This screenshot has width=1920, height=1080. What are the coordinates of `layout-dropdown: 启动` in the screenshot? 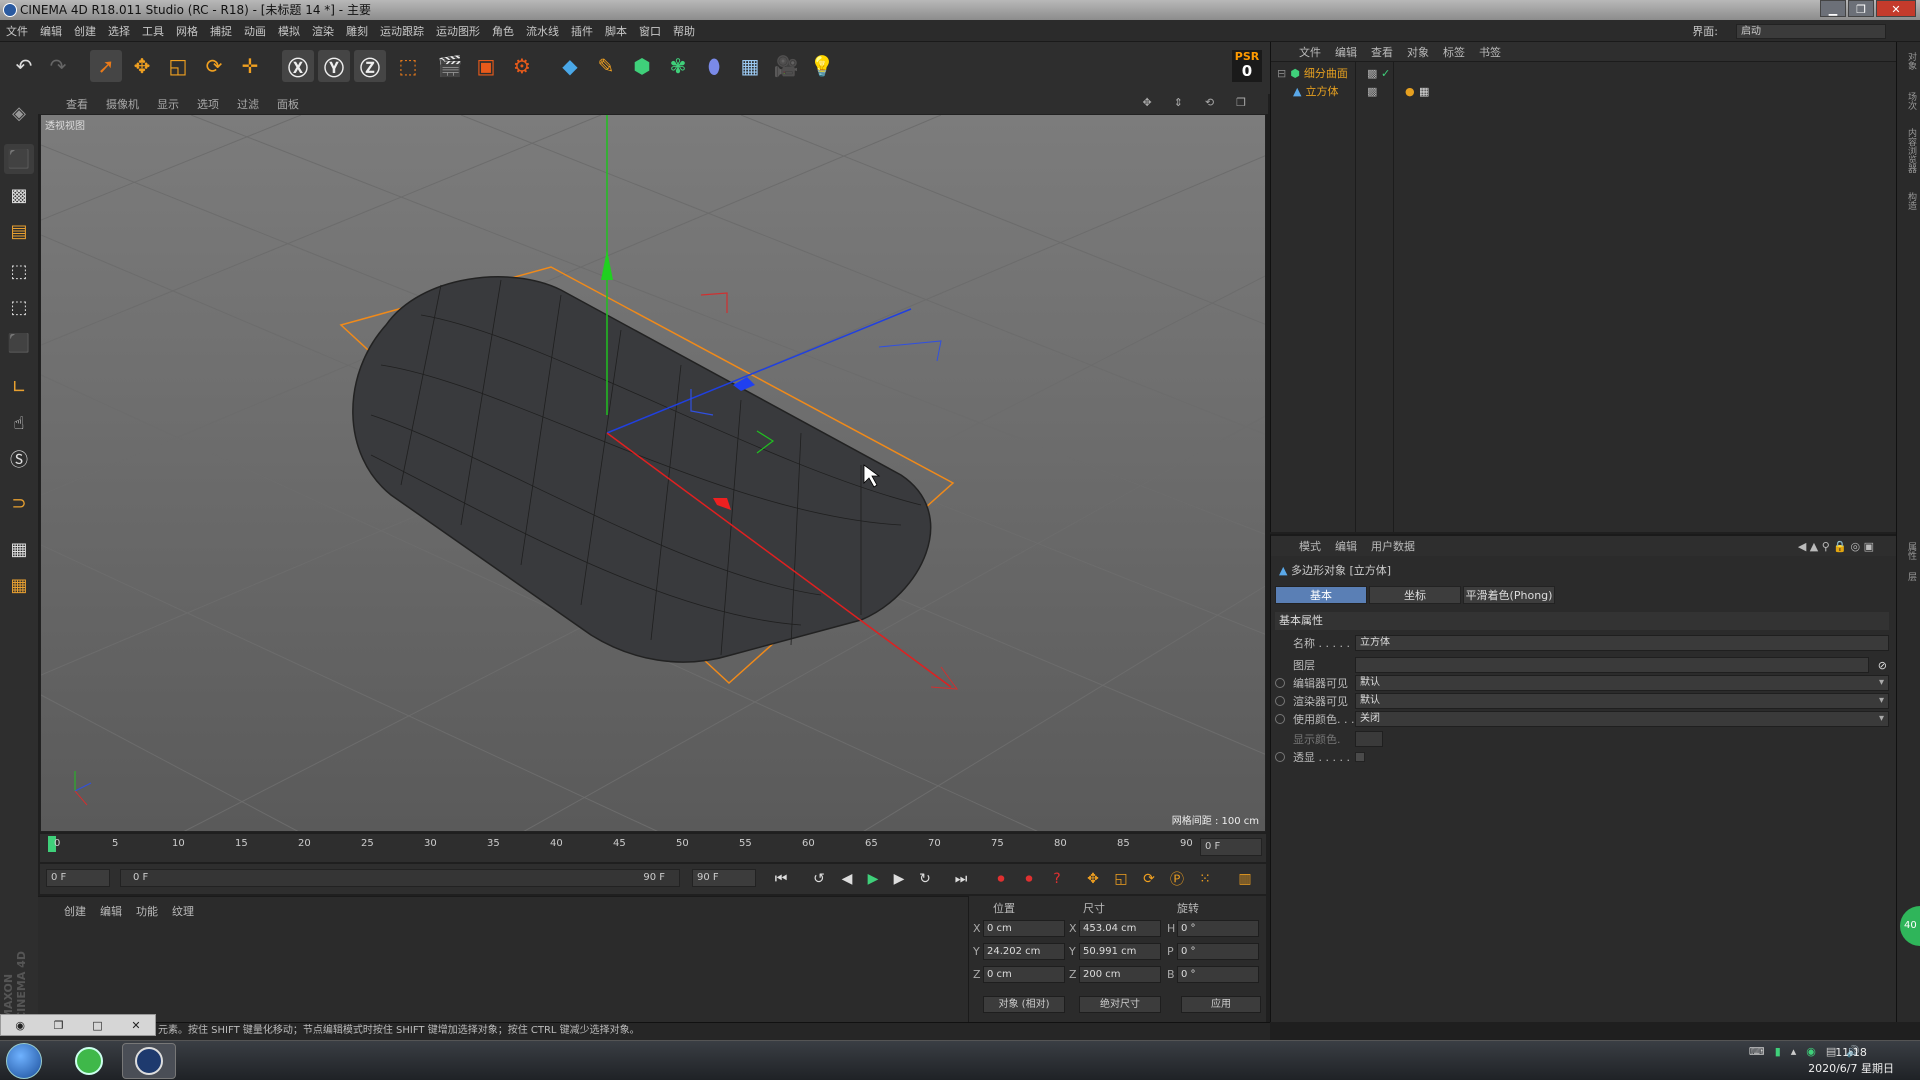 It's located at (1811, 31).